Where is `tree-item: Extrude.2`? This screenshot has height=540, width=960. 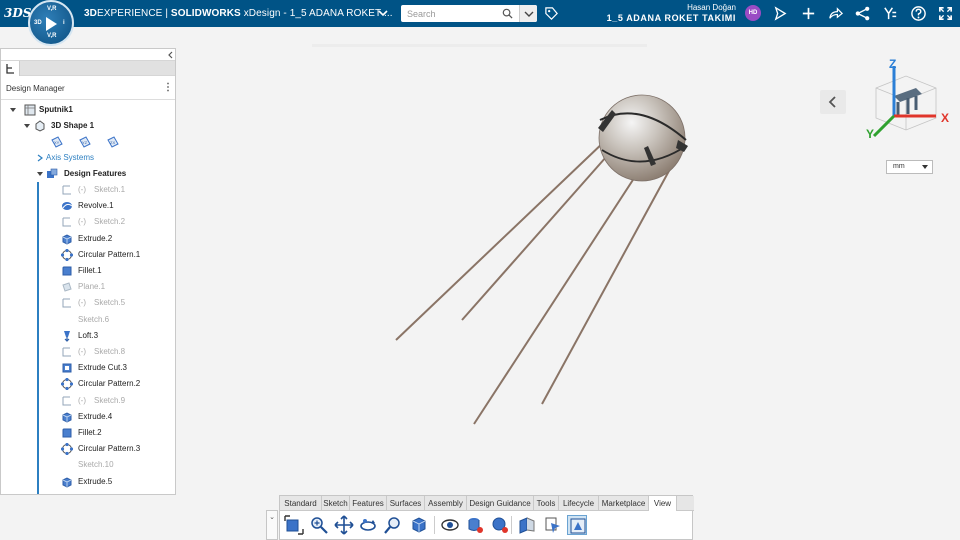 tree-item: Extrude.2 is located at coordinates (86, 239).